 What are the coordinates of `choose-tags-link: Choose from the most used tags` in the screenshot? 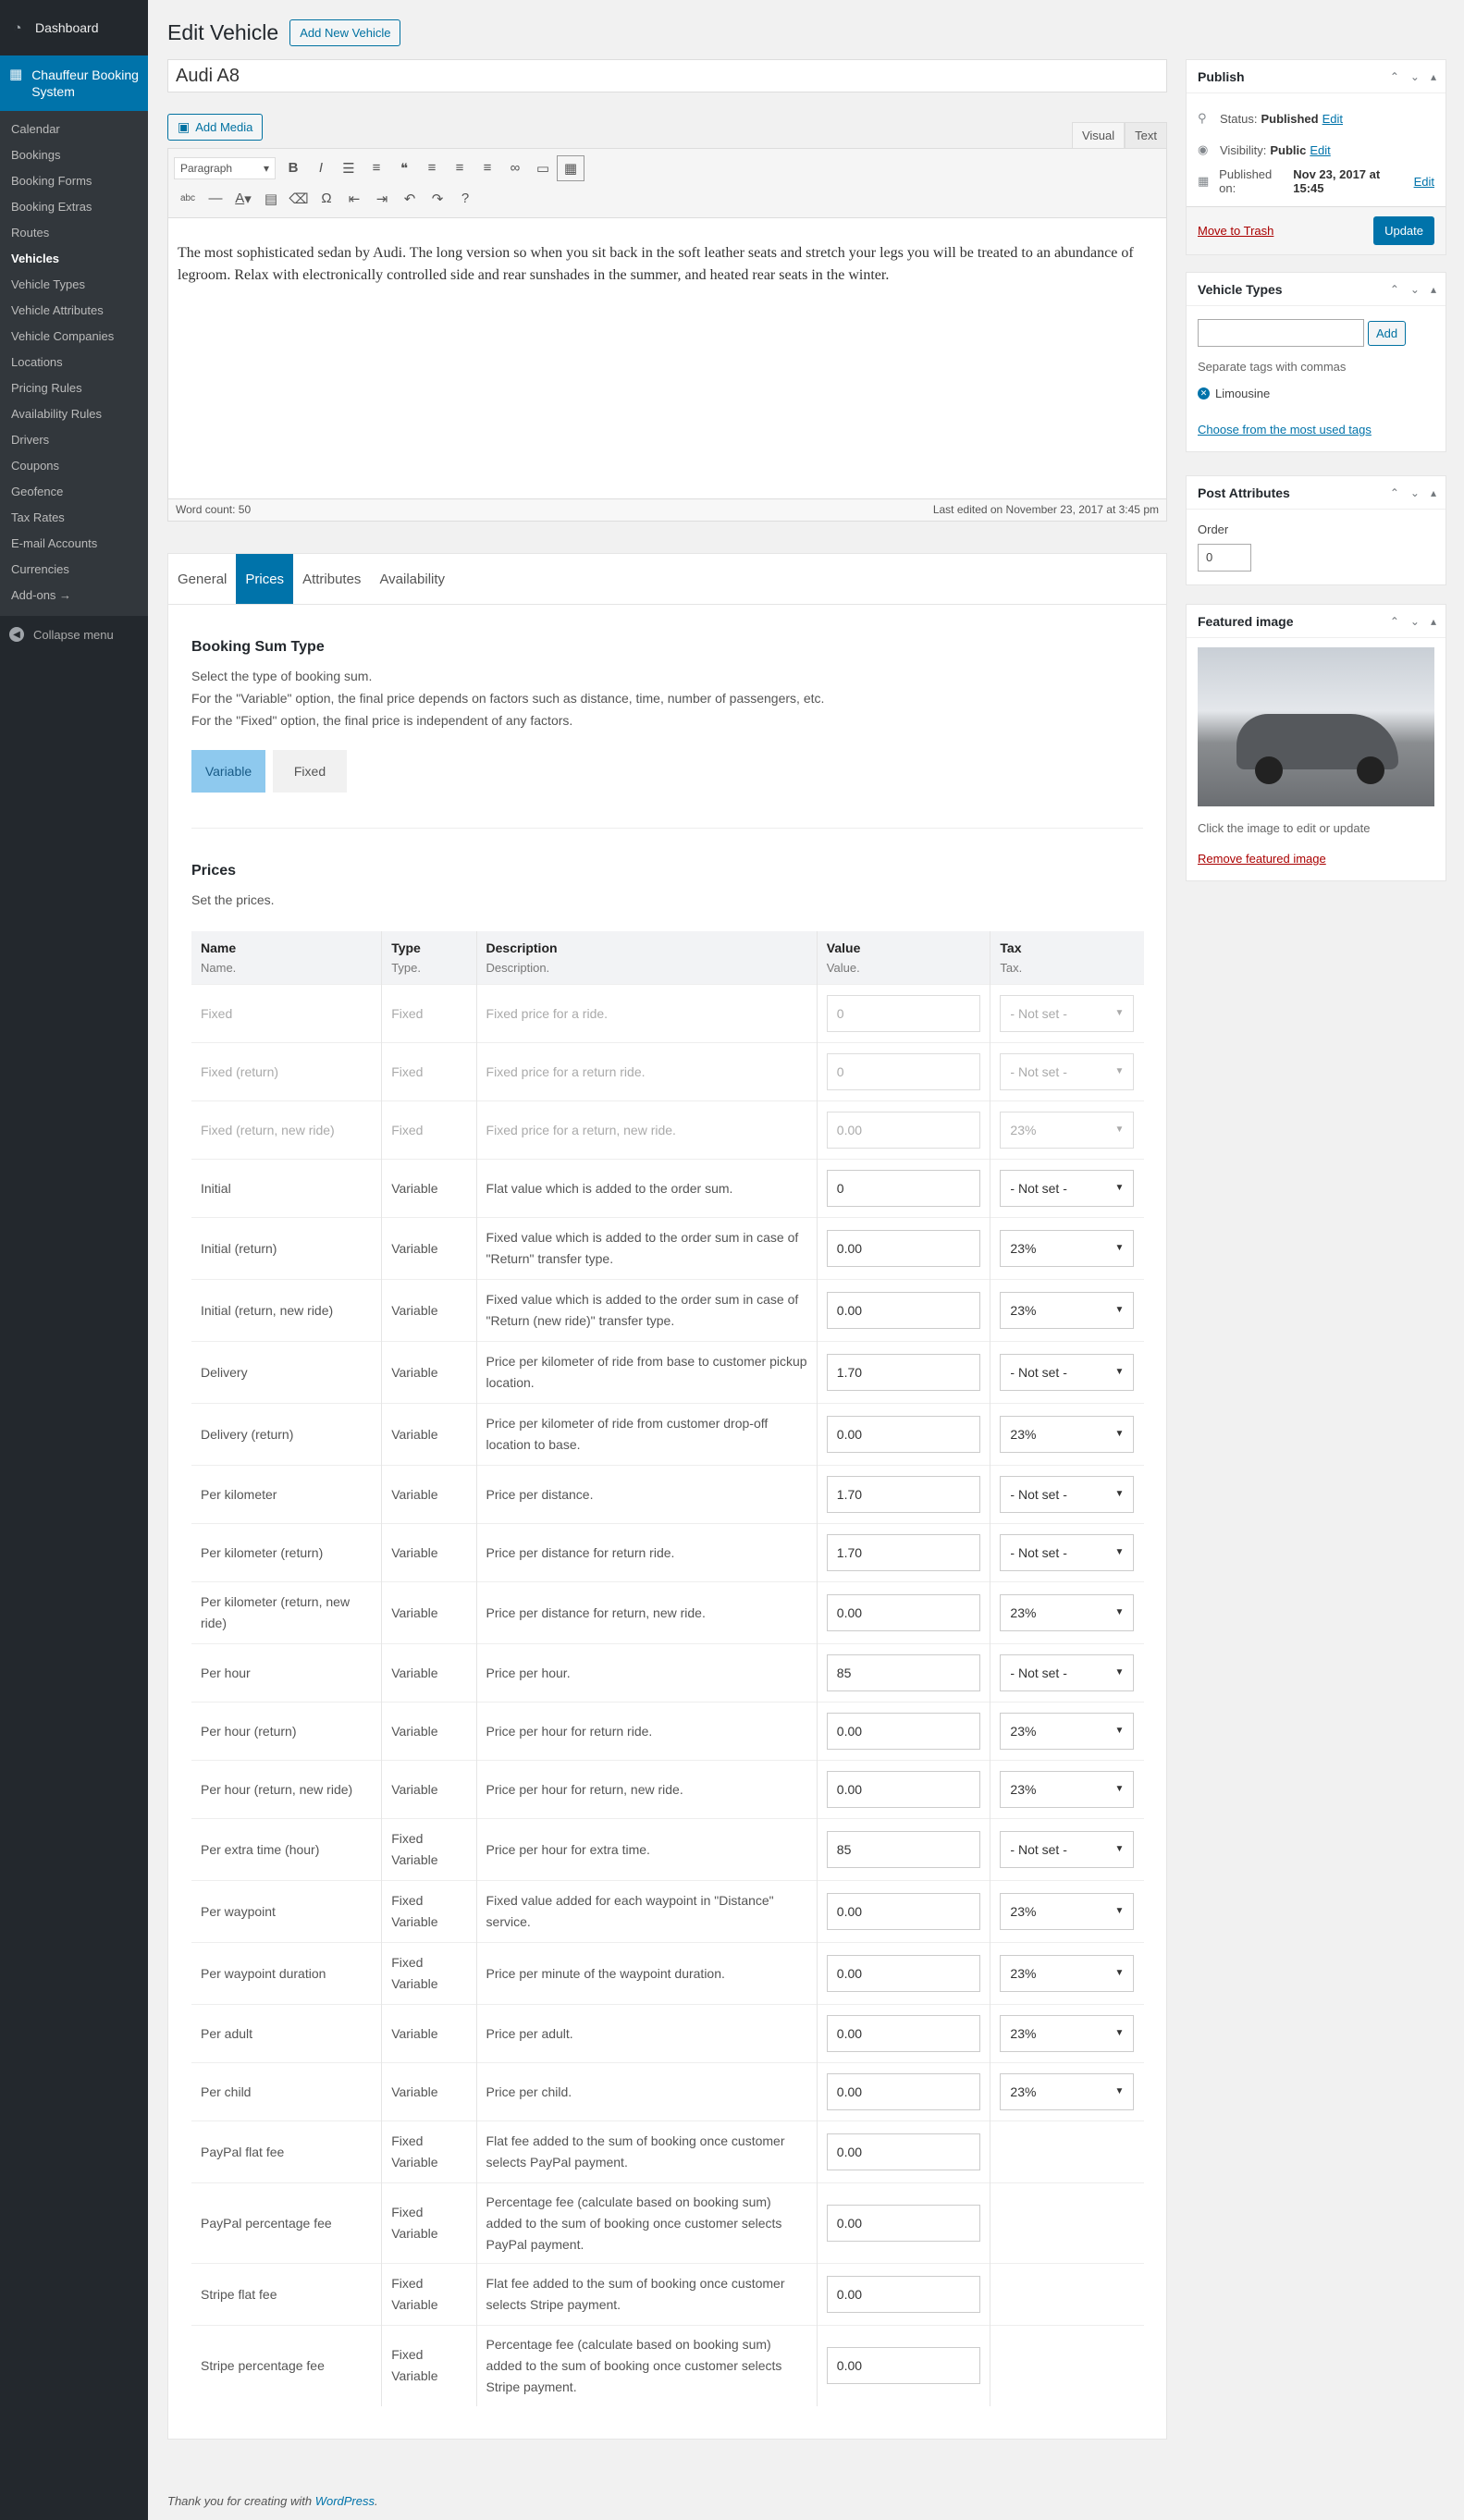 It's located at (1285, 429).